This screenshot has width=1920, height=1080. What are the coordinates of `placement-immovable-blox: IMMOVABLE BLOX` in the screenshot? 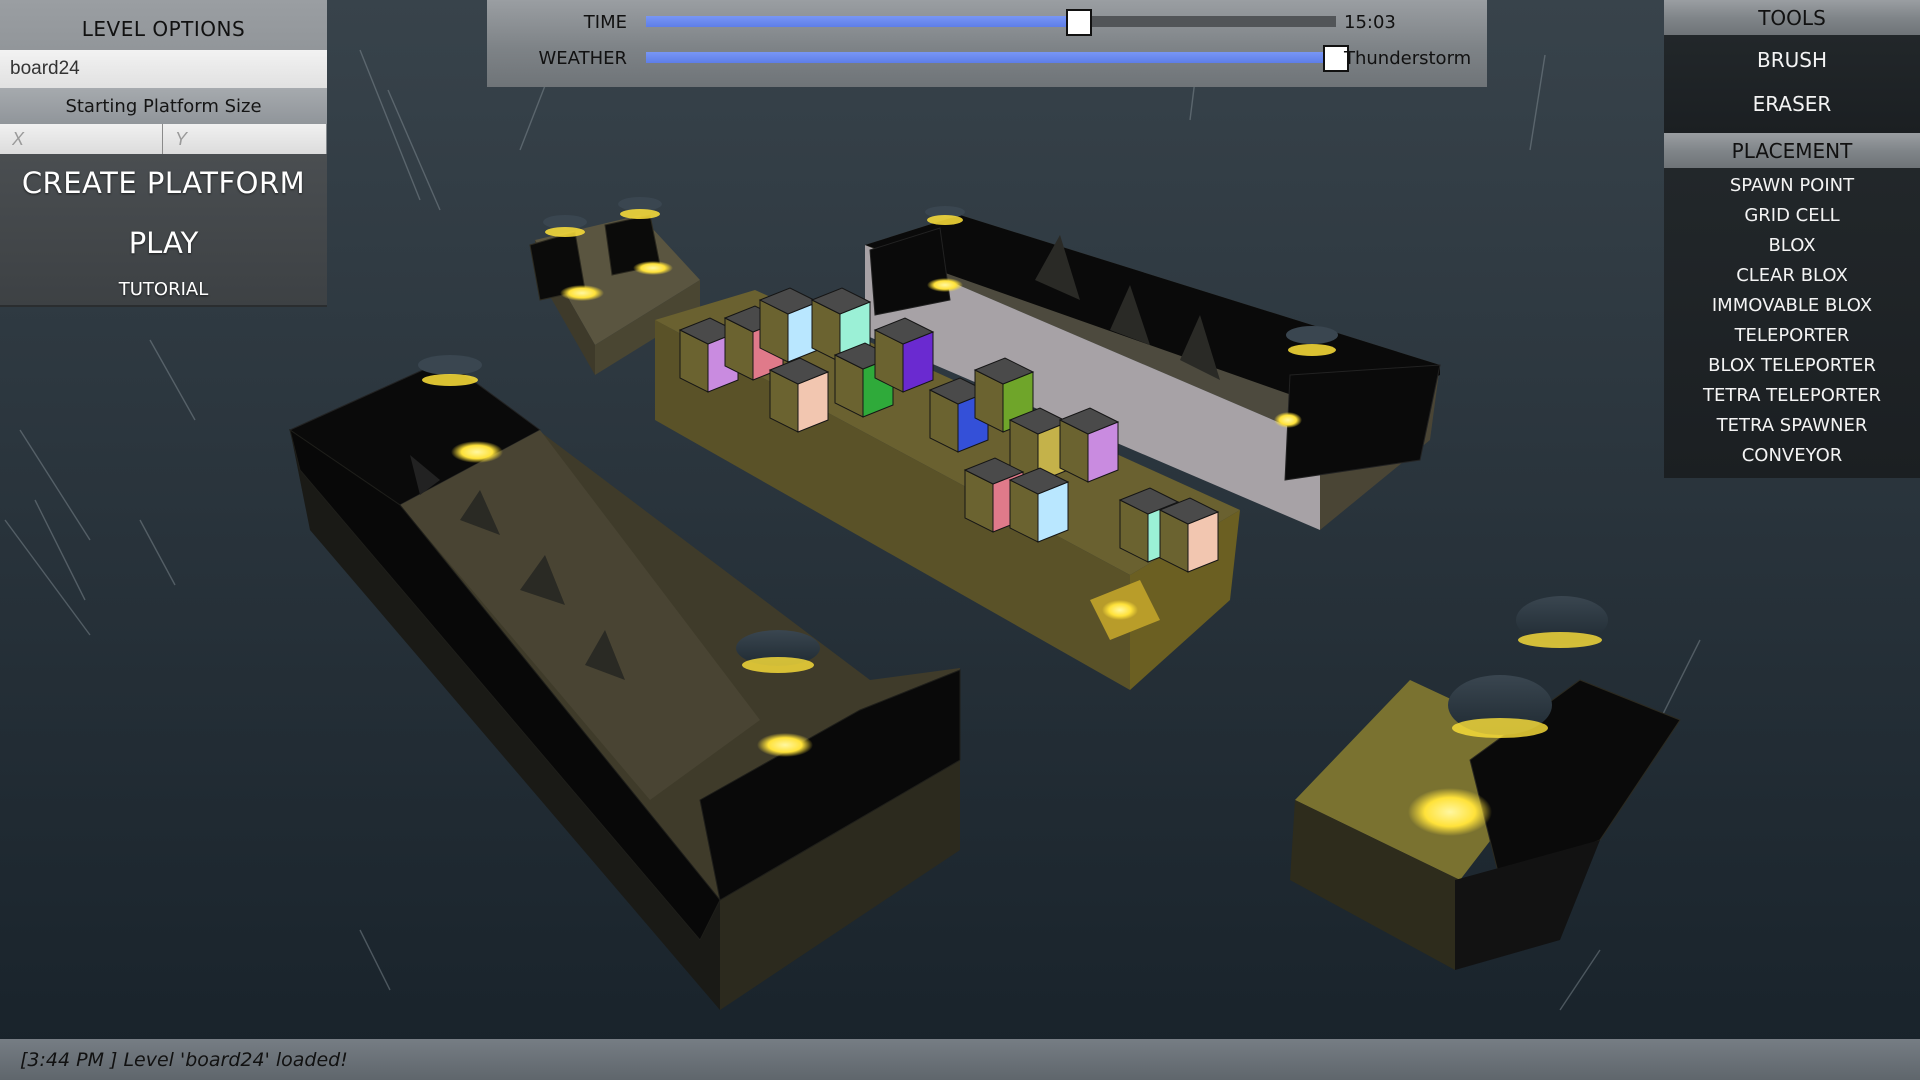 It's located at (1792, 305).